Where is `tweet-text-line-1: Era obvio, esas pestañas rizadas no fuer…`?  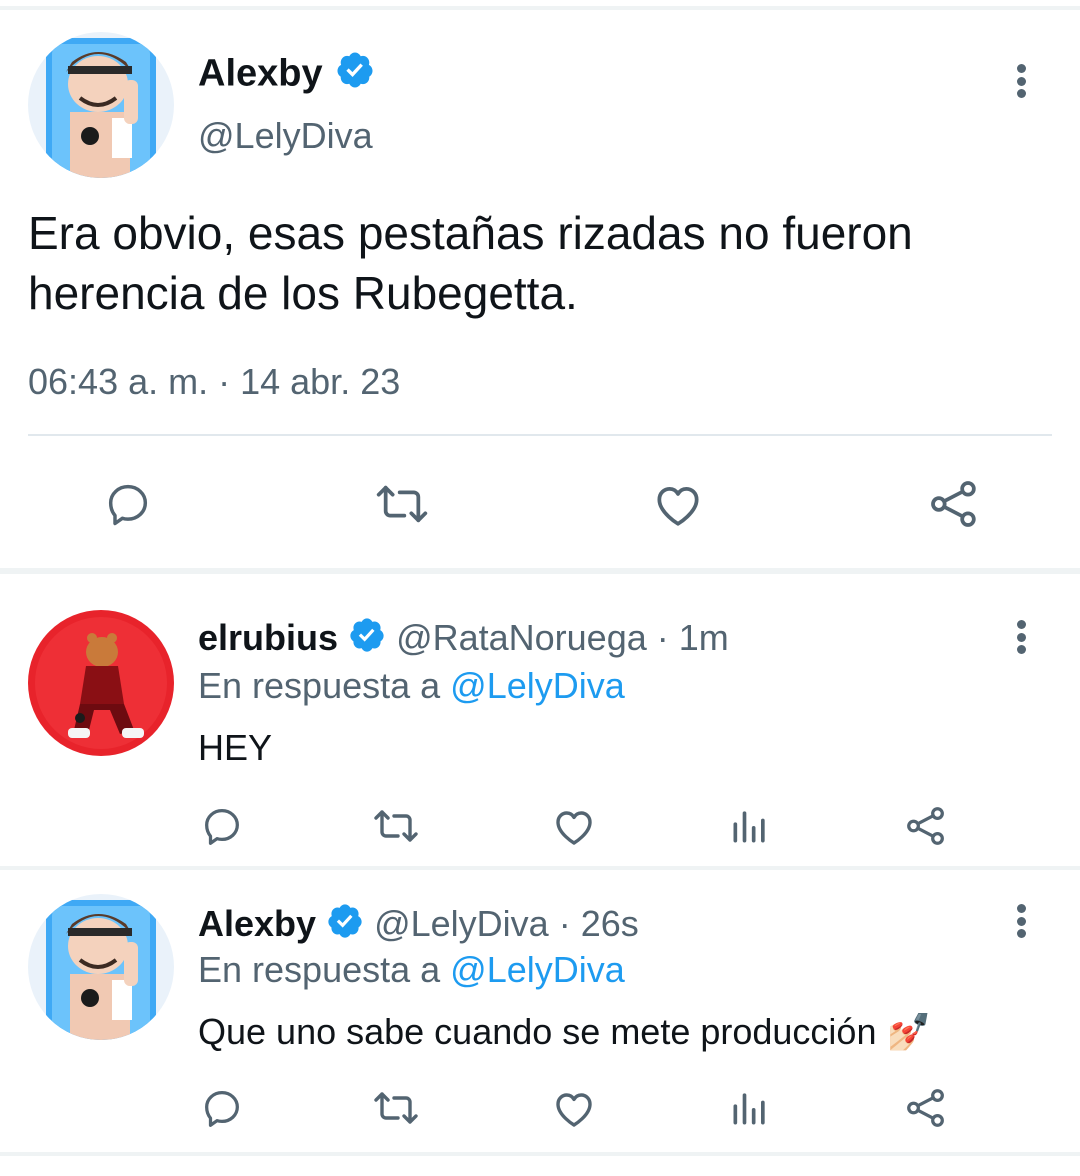
tweet-text-line-1: Era obvio, esas pestañas rizadas no fuer… is located at coordinates (470, 233).